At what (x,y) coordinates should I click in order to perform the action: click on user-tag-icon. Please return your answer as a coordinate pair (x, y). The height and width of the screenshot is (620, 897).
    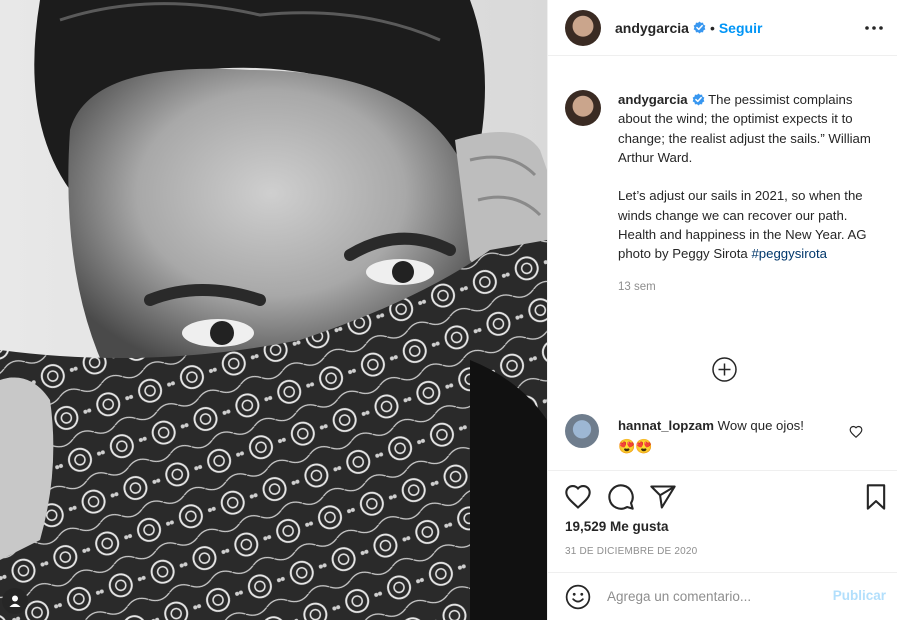
    Looking at the image, I should click on (15, 601).